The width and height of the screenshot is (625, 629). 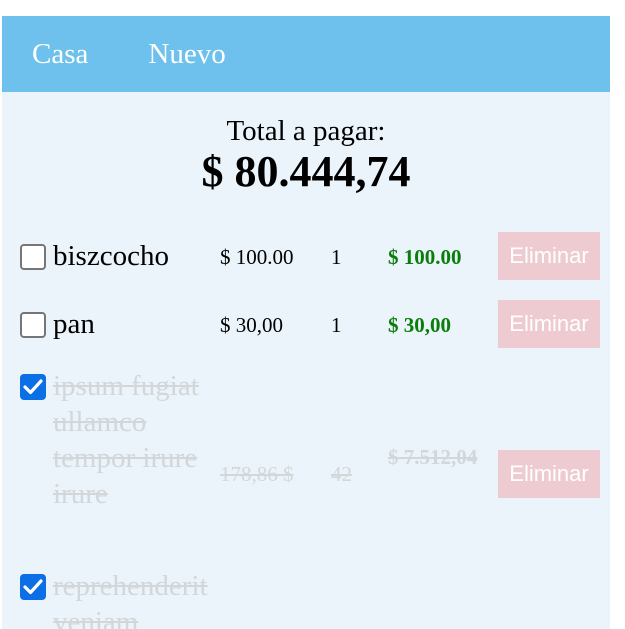 I want to click on total-value: $ 80.444,74, so click(x=306, y=171).